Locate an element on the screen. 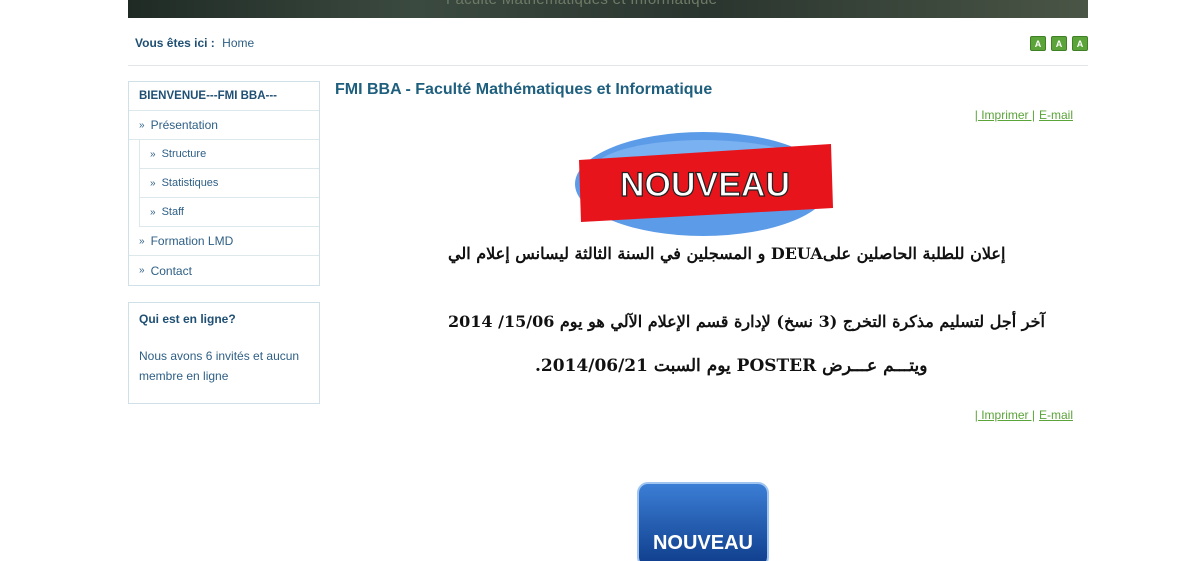  menu-item-formation-lmd: » Formation LMD is located at coordinates (224, 241).